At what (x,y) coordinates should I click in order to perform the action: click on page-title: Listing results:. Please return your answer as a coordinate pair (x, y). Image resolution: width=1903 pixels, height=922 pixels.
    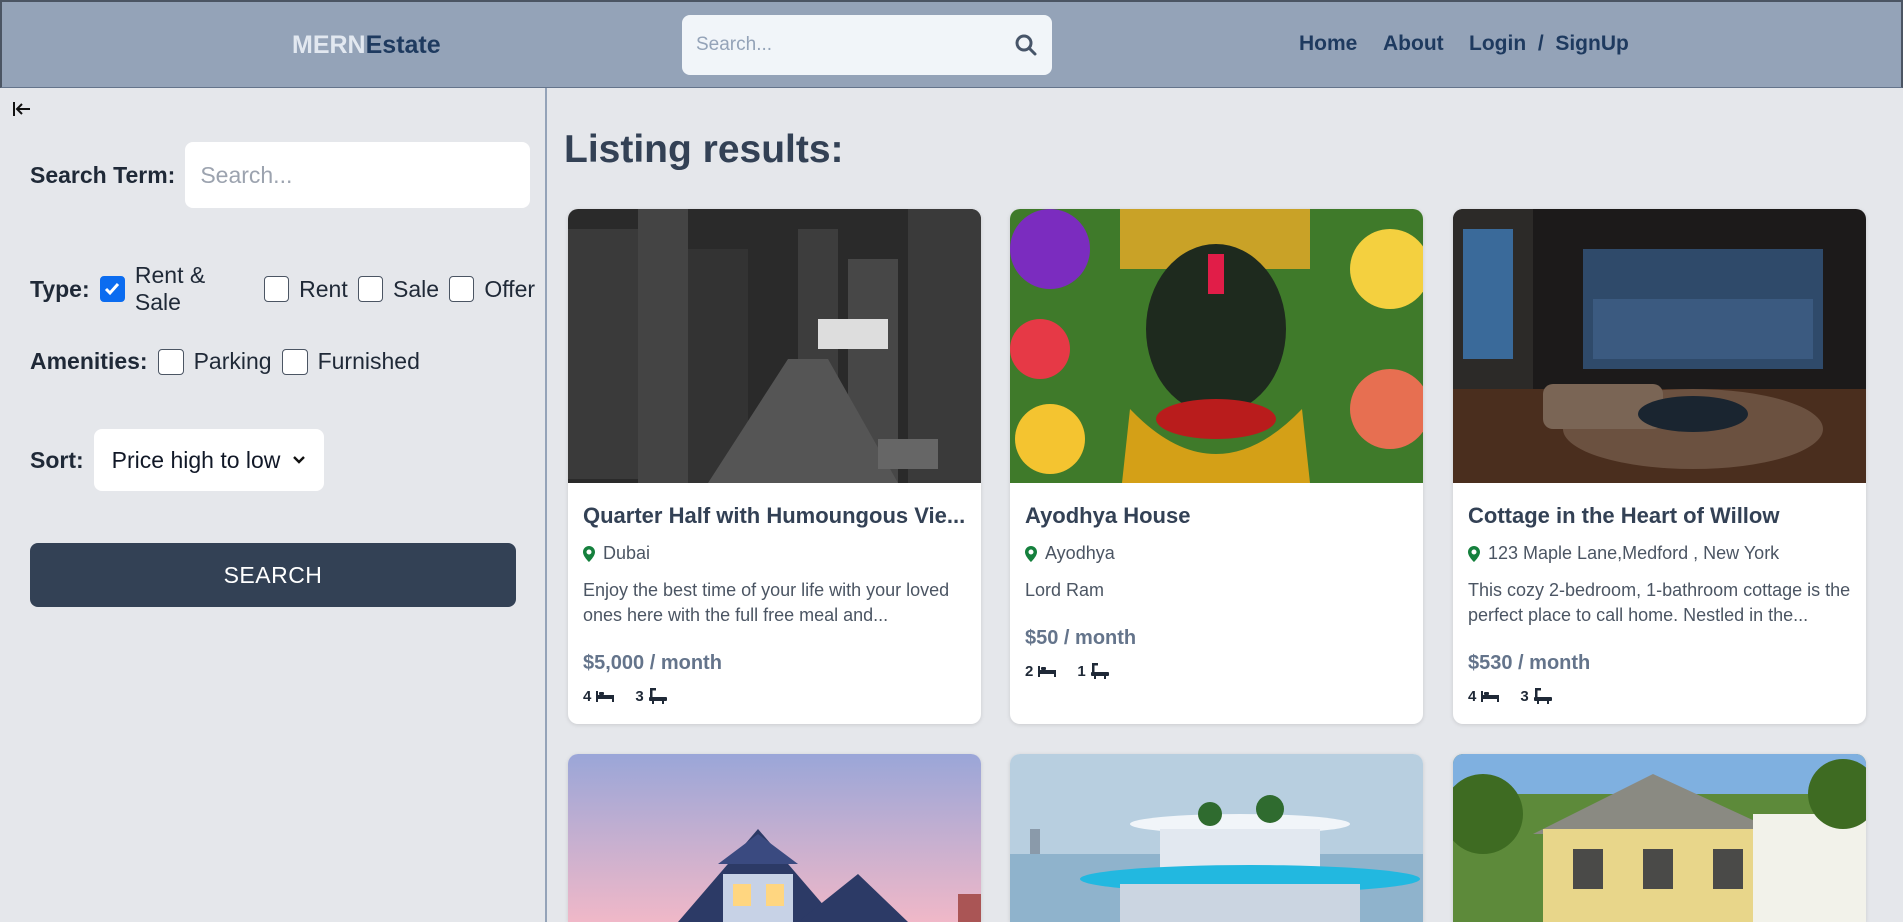
    Looking at the image, I should click on (704, 149).